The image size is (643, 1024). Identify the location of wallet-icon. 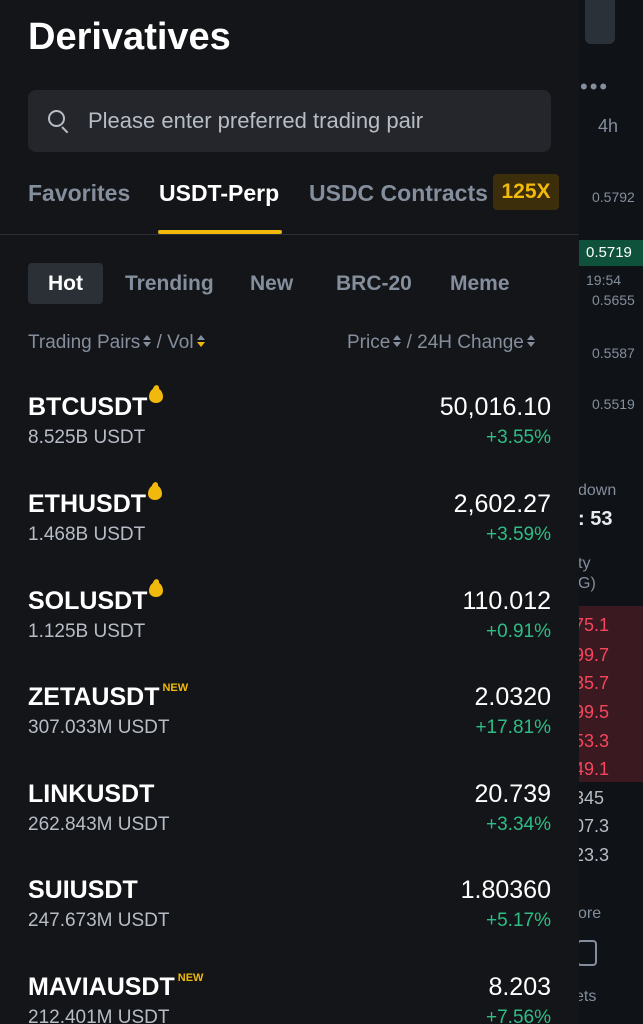
(587, 953).